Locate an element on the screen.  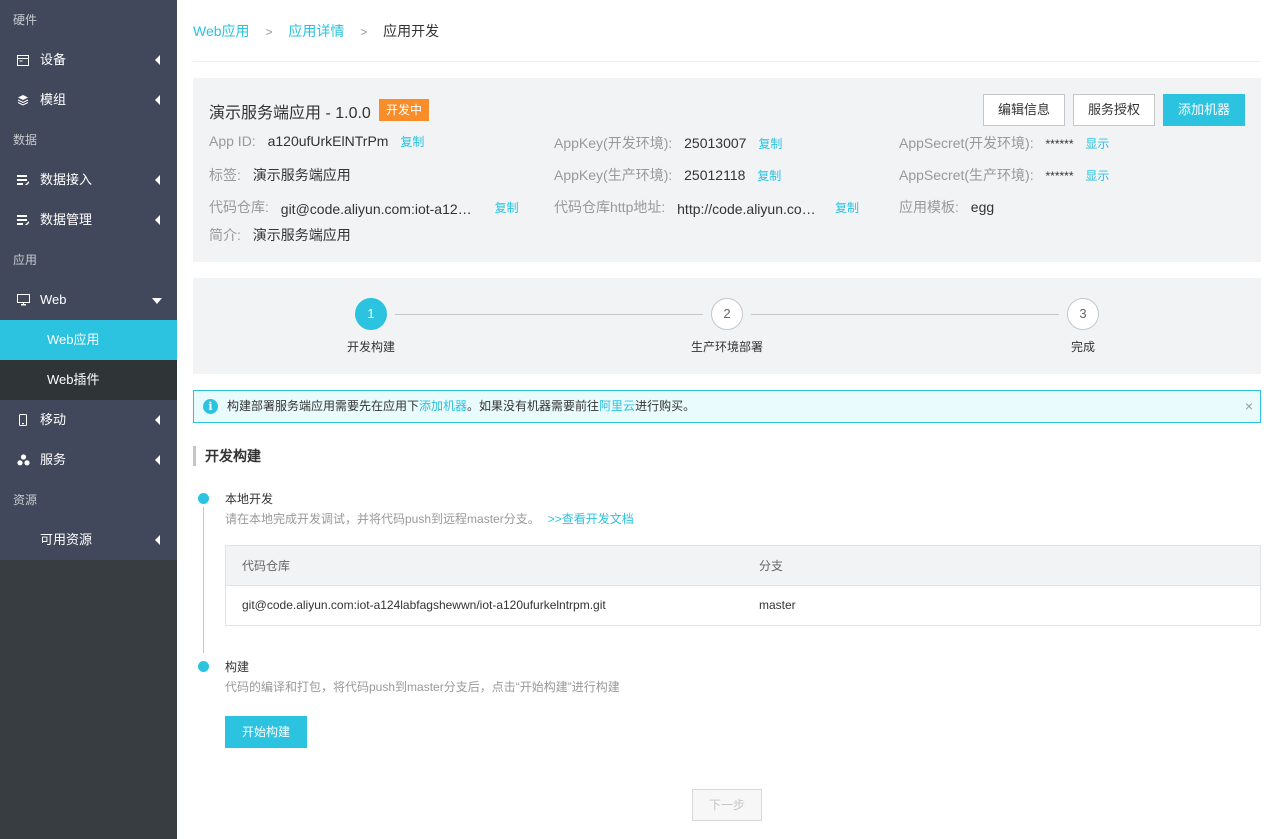
step-circle-3: 3 is located at coordinates (1083, 314).